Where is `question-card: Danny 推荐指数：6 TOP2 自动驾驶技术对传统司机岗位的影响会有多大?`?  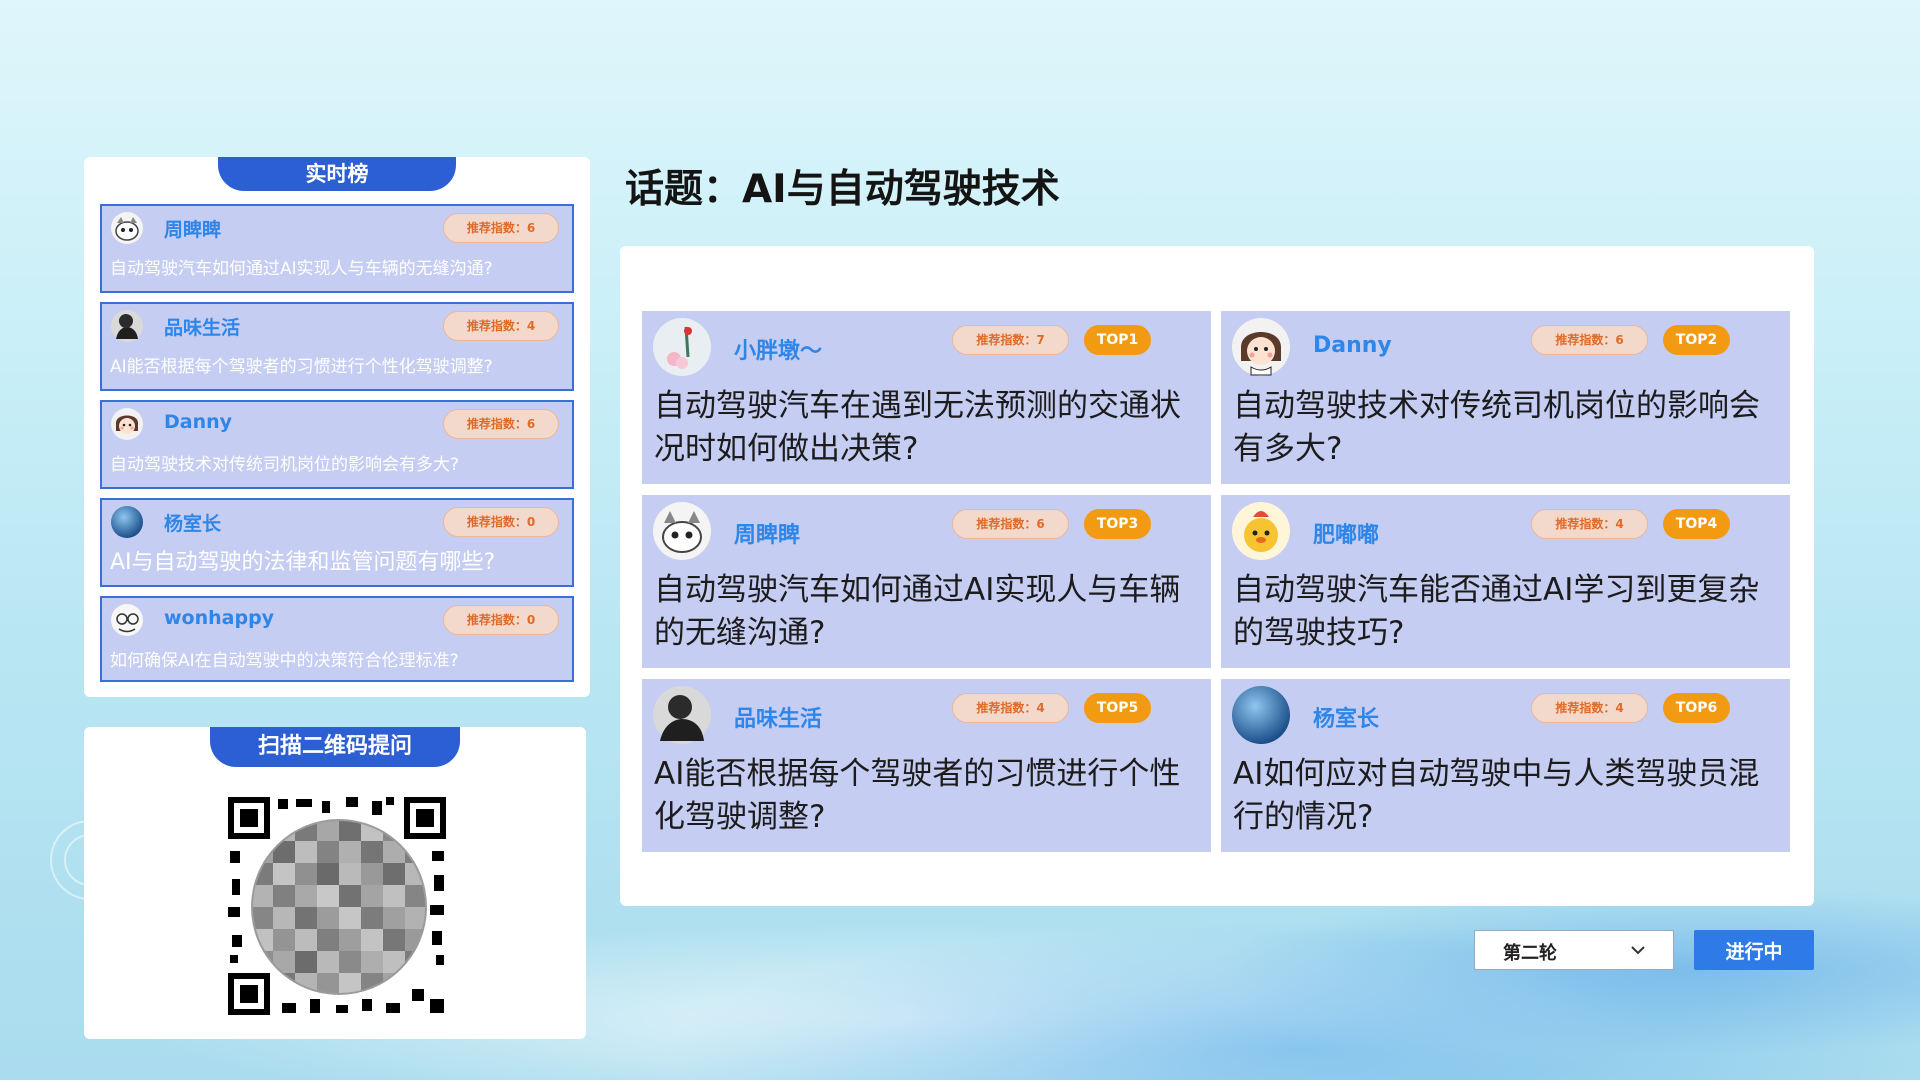 question-card: Danny 推荐指数：6 TOP2 自动驾驶技术对传统司机岗位的影响会有多大? is located at coordinates (1505, 397).